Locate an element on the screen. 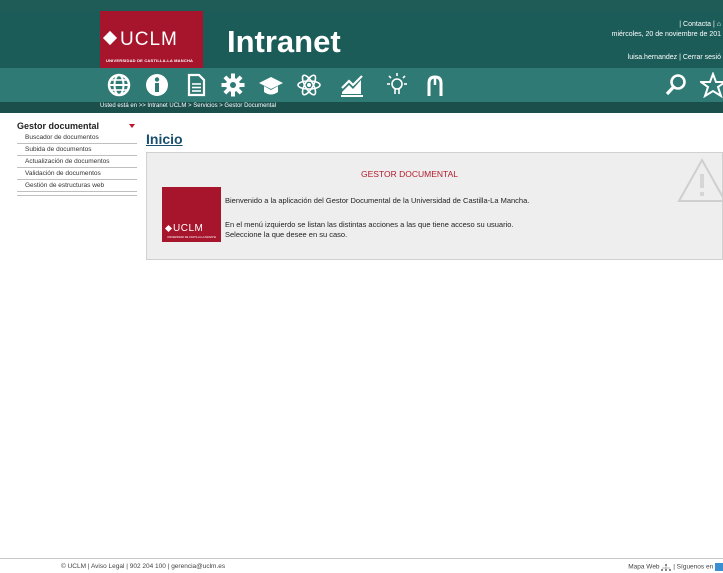 The width and height of the screenshot is (723, 573). sidebar-item-buscador: Buscador de documentos is located at coordinates (77, 138).